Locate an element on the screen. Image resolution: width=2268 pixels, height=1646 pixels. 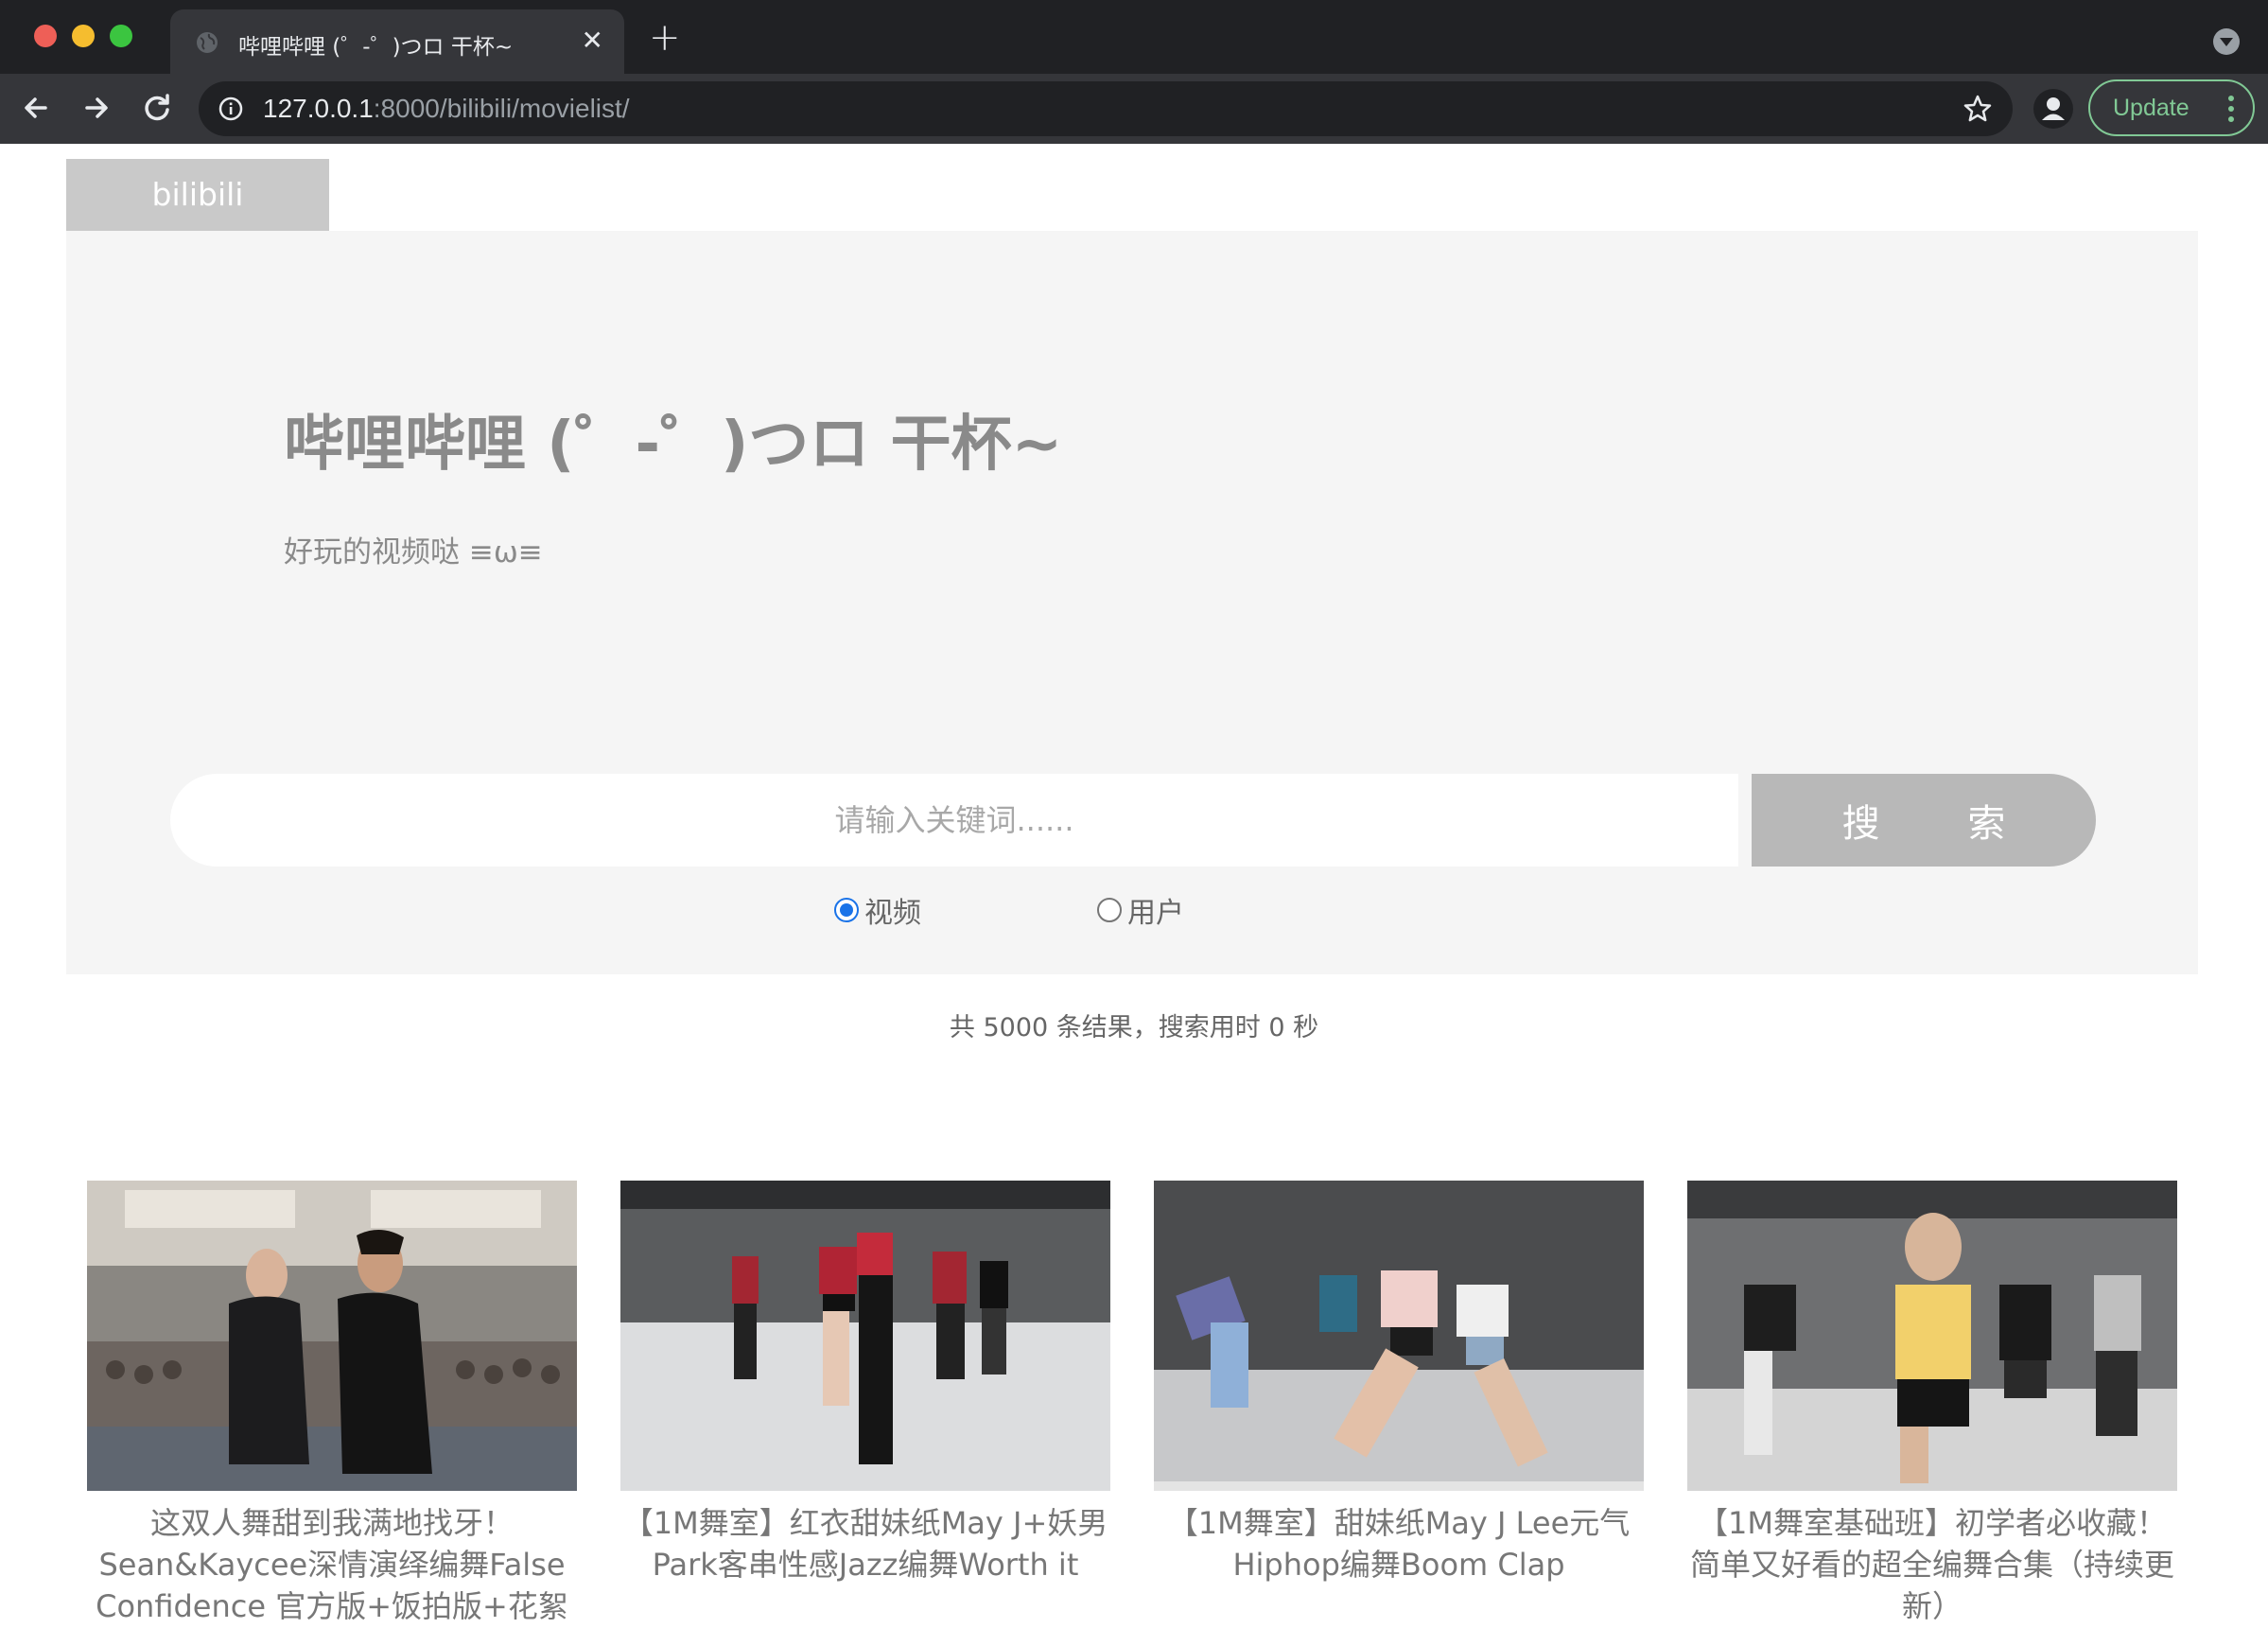
arrow-left-icon is located at coordinates (36, 107).